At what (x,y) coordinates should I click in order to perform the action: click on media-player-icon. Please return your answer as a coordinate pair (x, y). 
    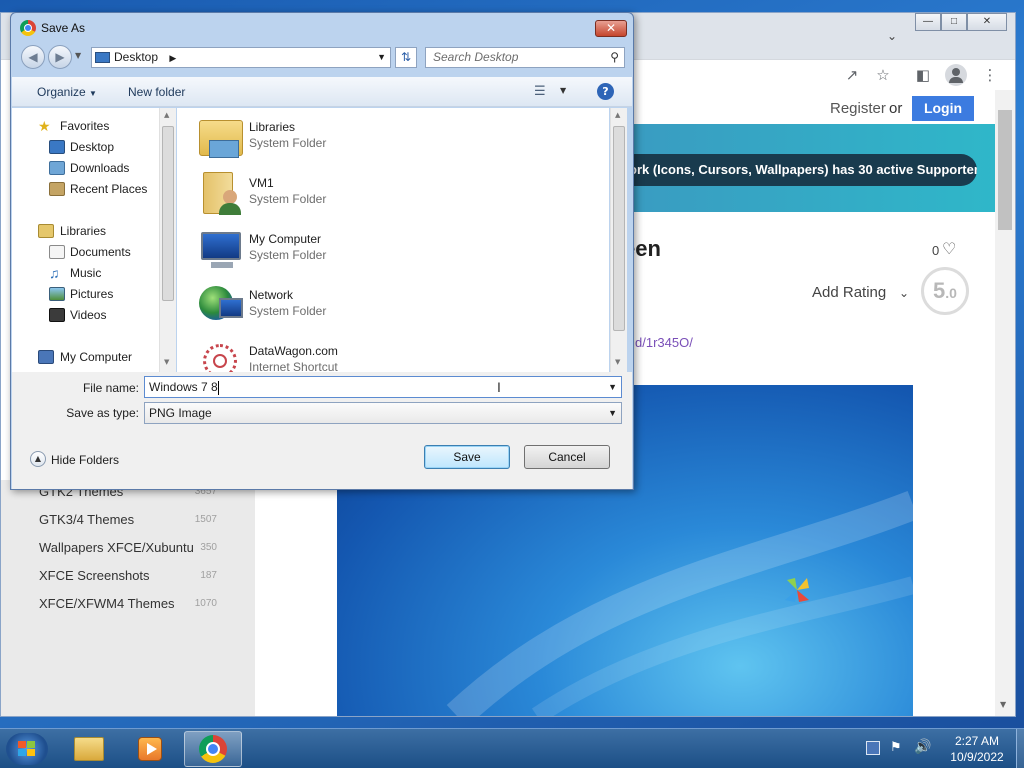
    Looking at the image, I should click on (150, 749).